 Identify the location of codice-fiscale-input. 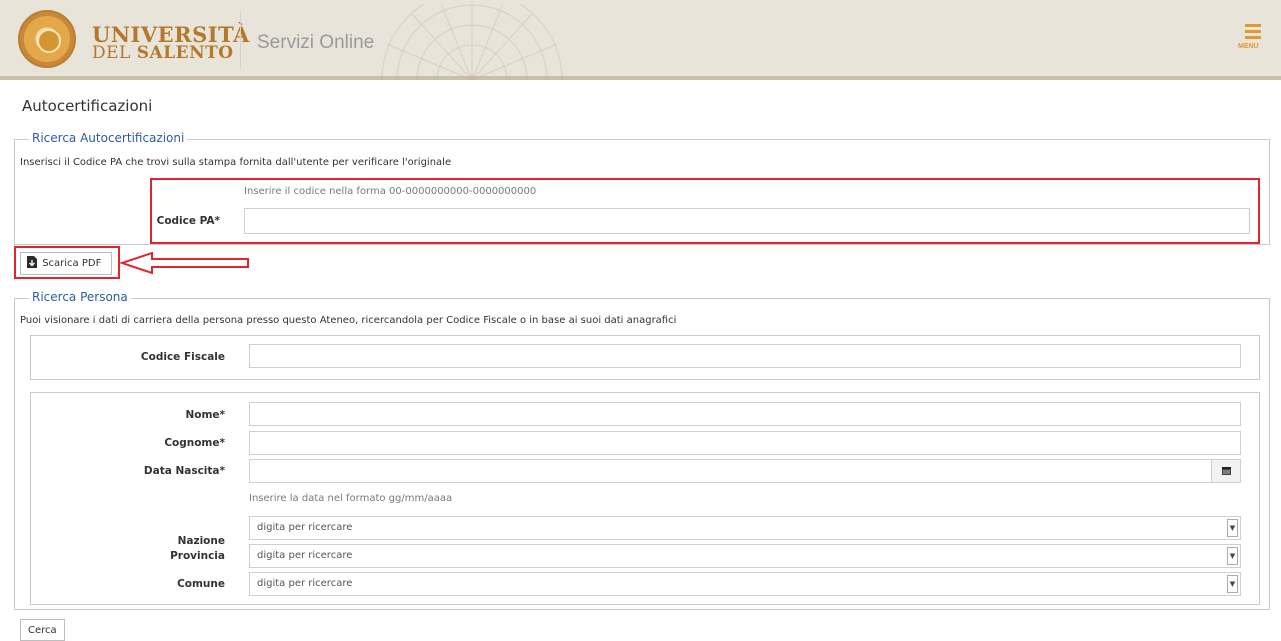
(745, 356).